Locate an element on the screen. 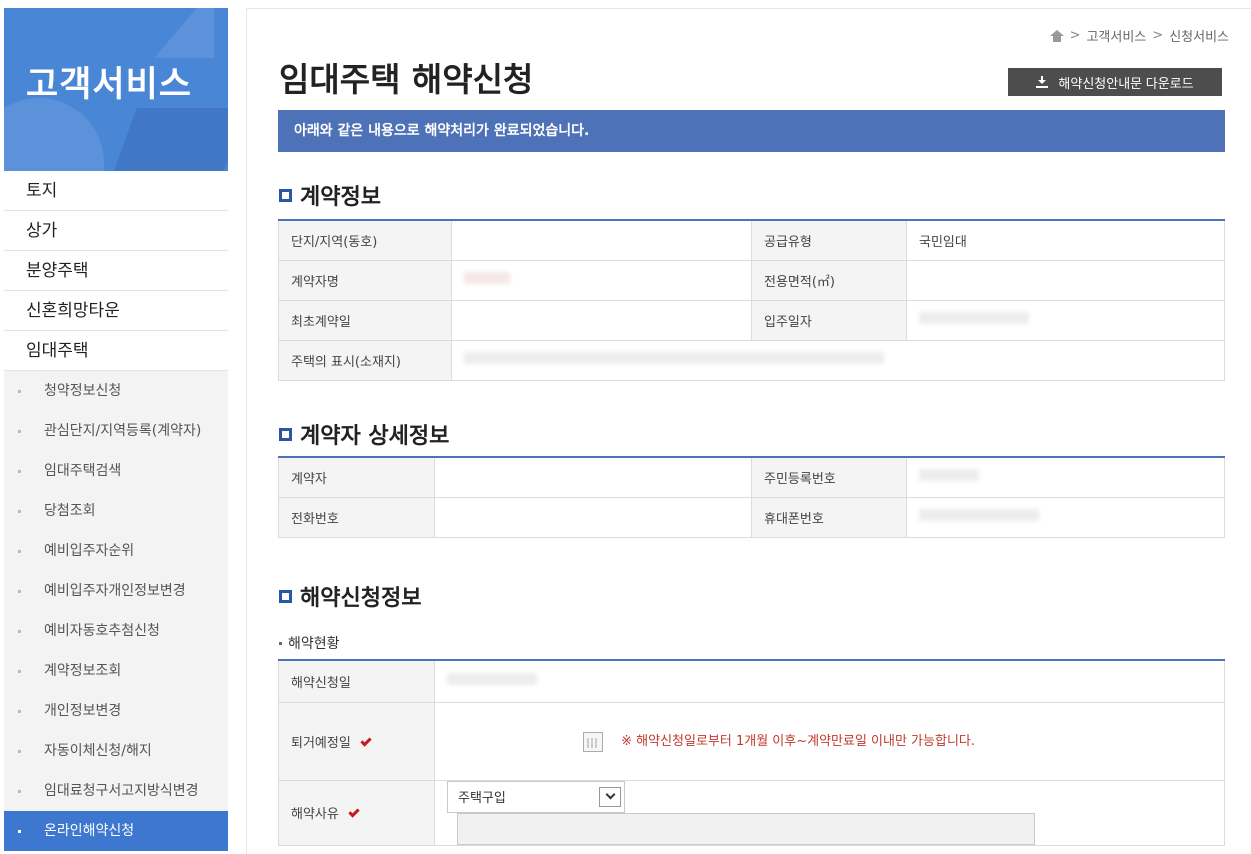 This screenshot has height=854, width=1251. download-button-label: 해약신청안내문 다운로드 is located at coordinates (1126, 83).